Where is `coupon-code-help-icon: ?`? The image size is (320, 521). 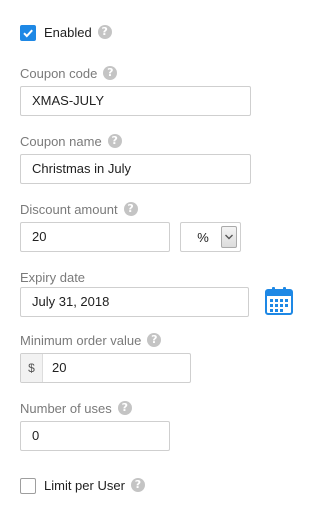 coupon-code-help-icon: ? is located at coordinates (110, 73).